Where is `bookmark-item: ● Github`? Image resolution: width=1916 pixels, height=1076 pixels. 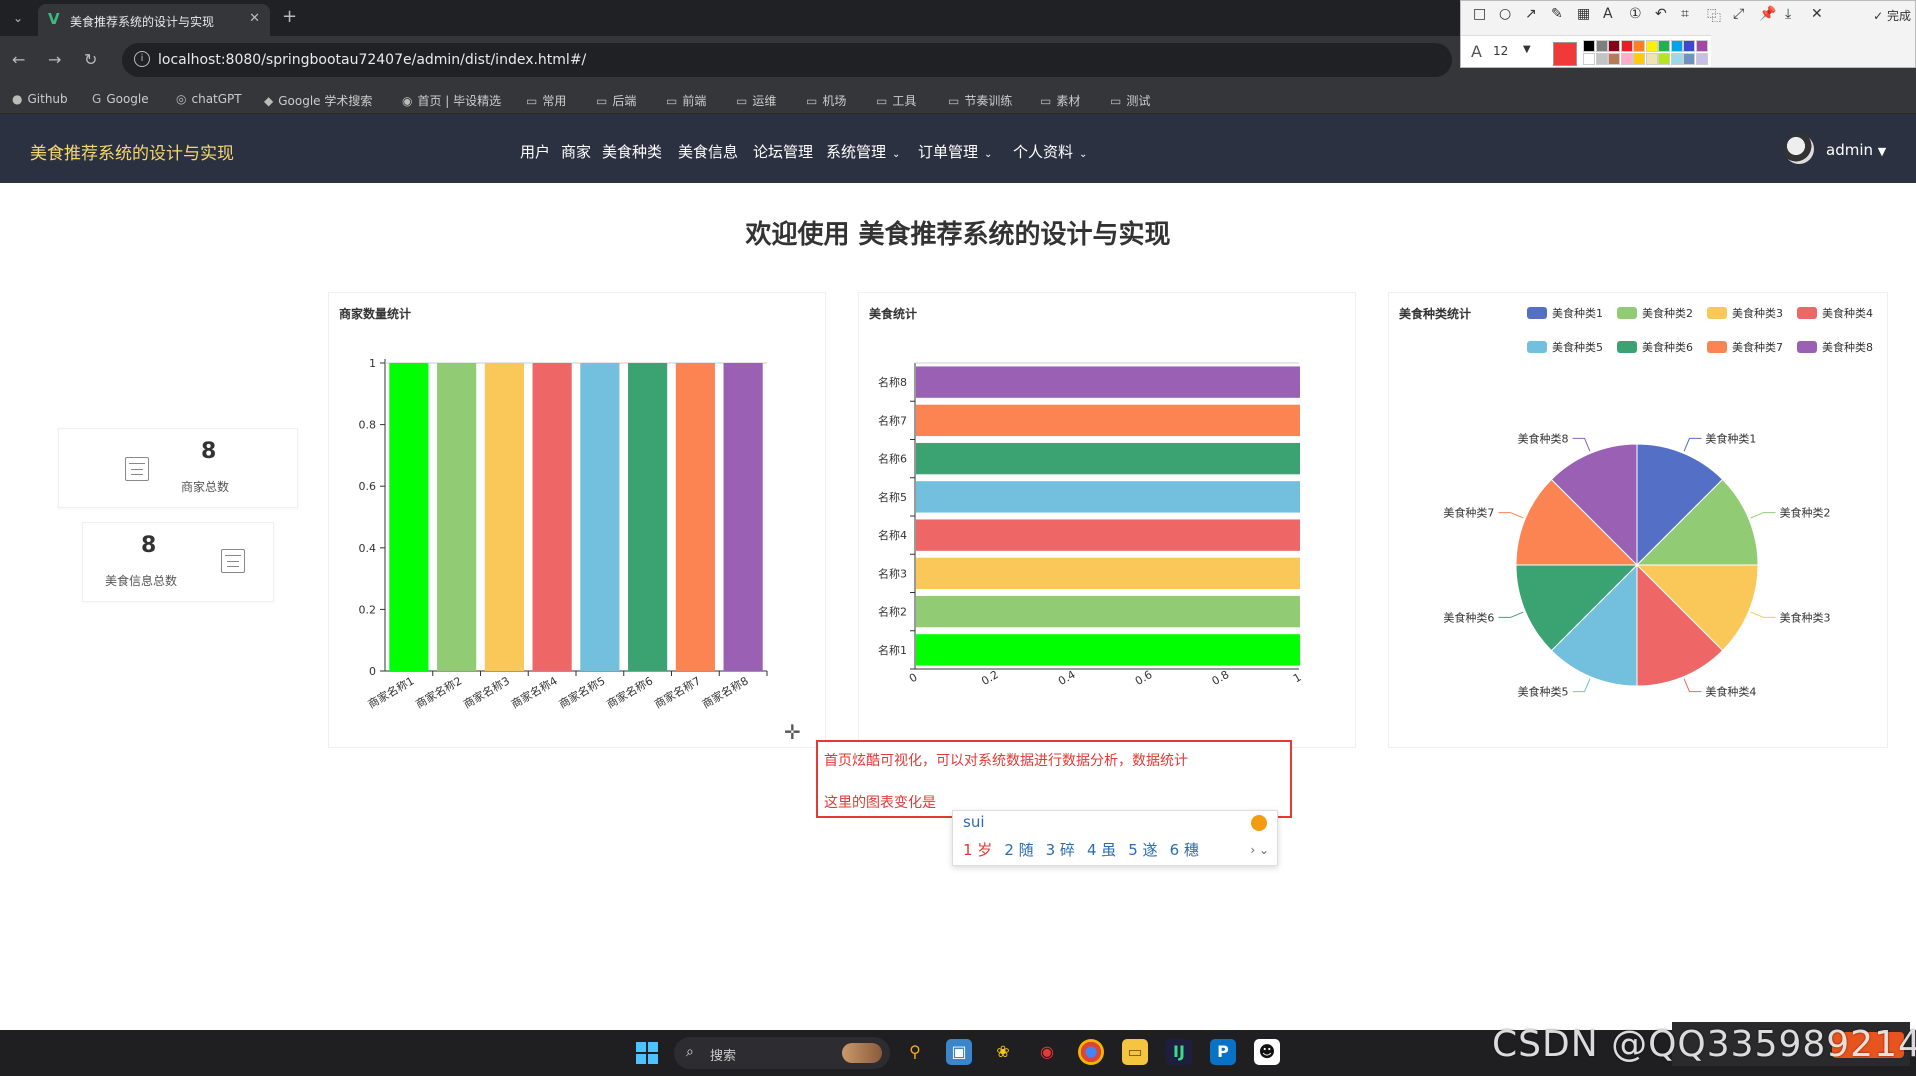
bookmark-item: ● Github is located at coordinates (40, 99).